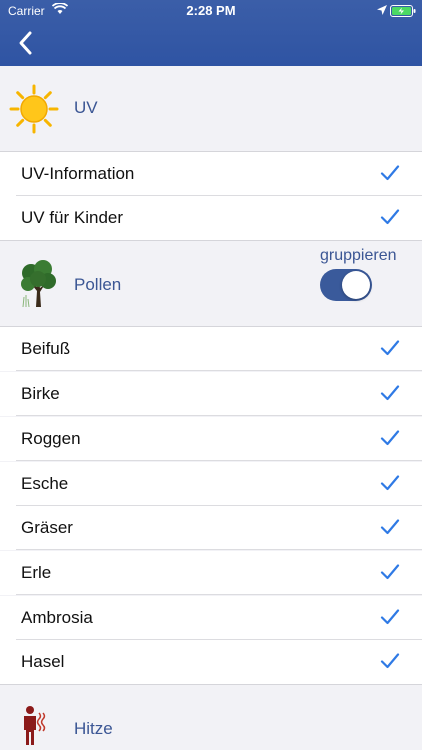 The width and height of the screenshot is (422, 750). What do you see at coordinates (211, 573) in the screenshot?
I see `list-item-erle: Erle` at bounding box center [211, 573].